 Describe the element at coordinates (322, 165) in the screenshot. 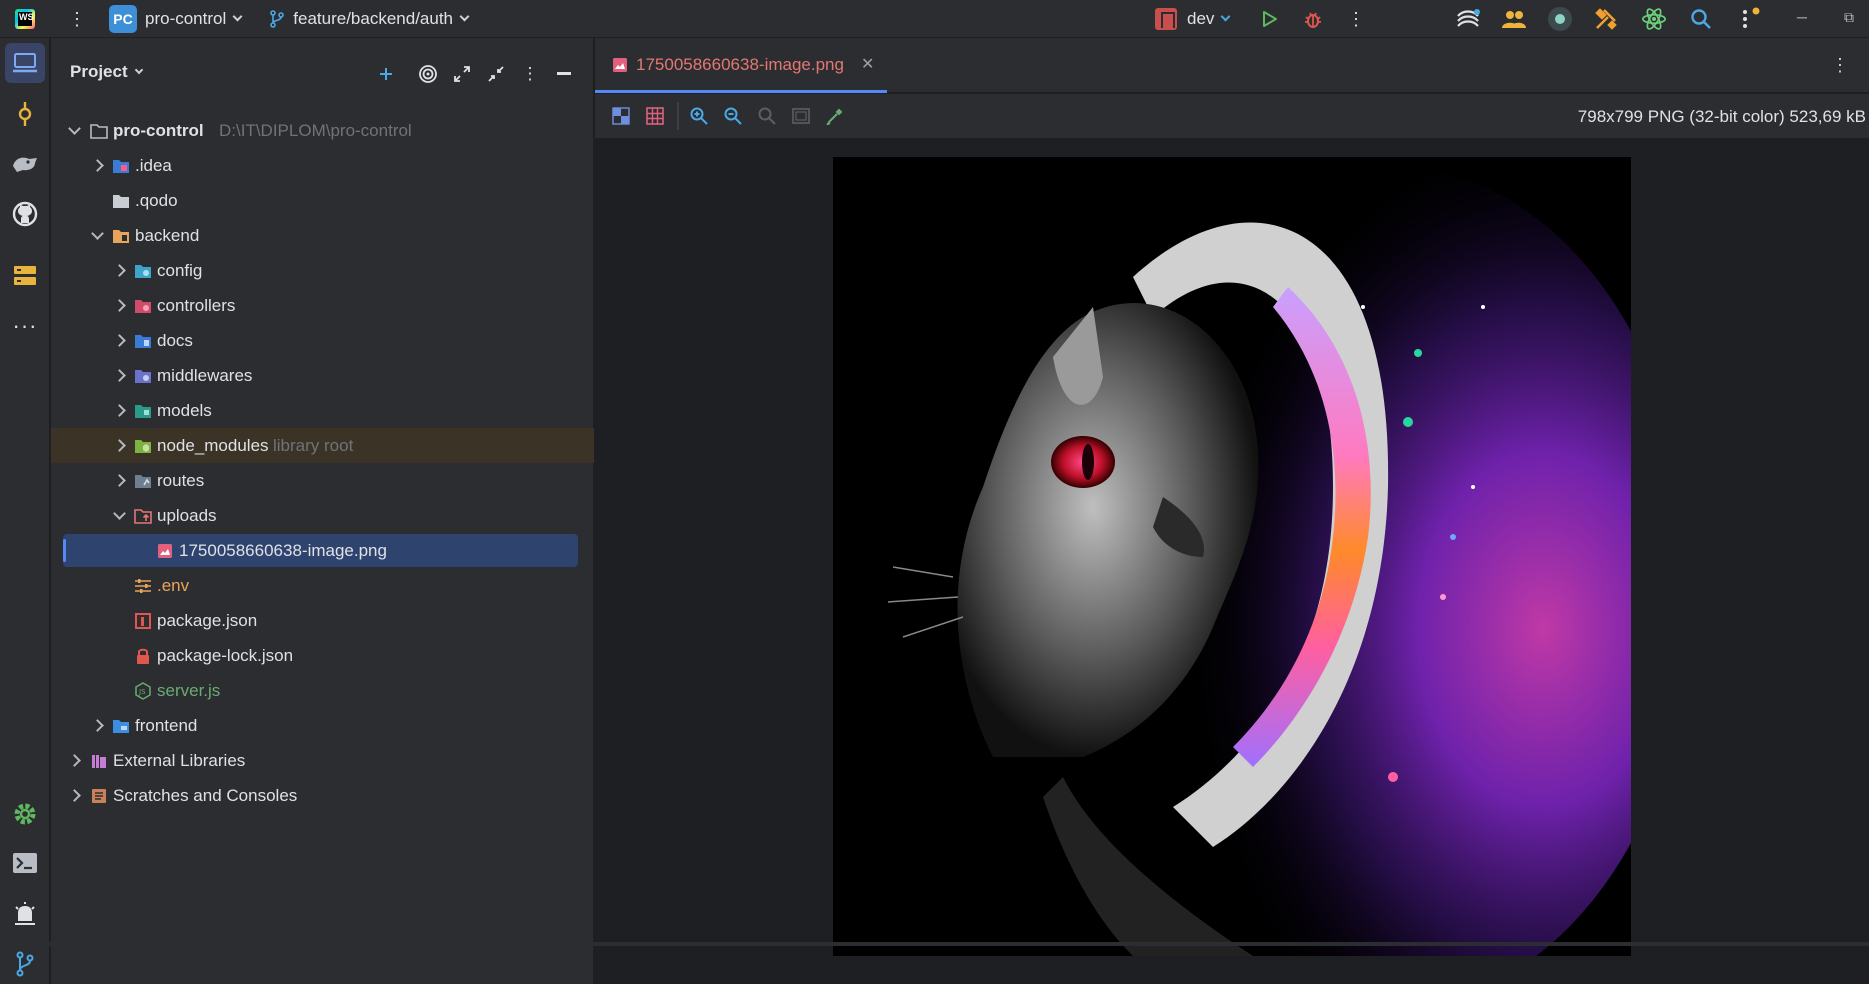

I see `tree-item-idea: .idea` at that location.